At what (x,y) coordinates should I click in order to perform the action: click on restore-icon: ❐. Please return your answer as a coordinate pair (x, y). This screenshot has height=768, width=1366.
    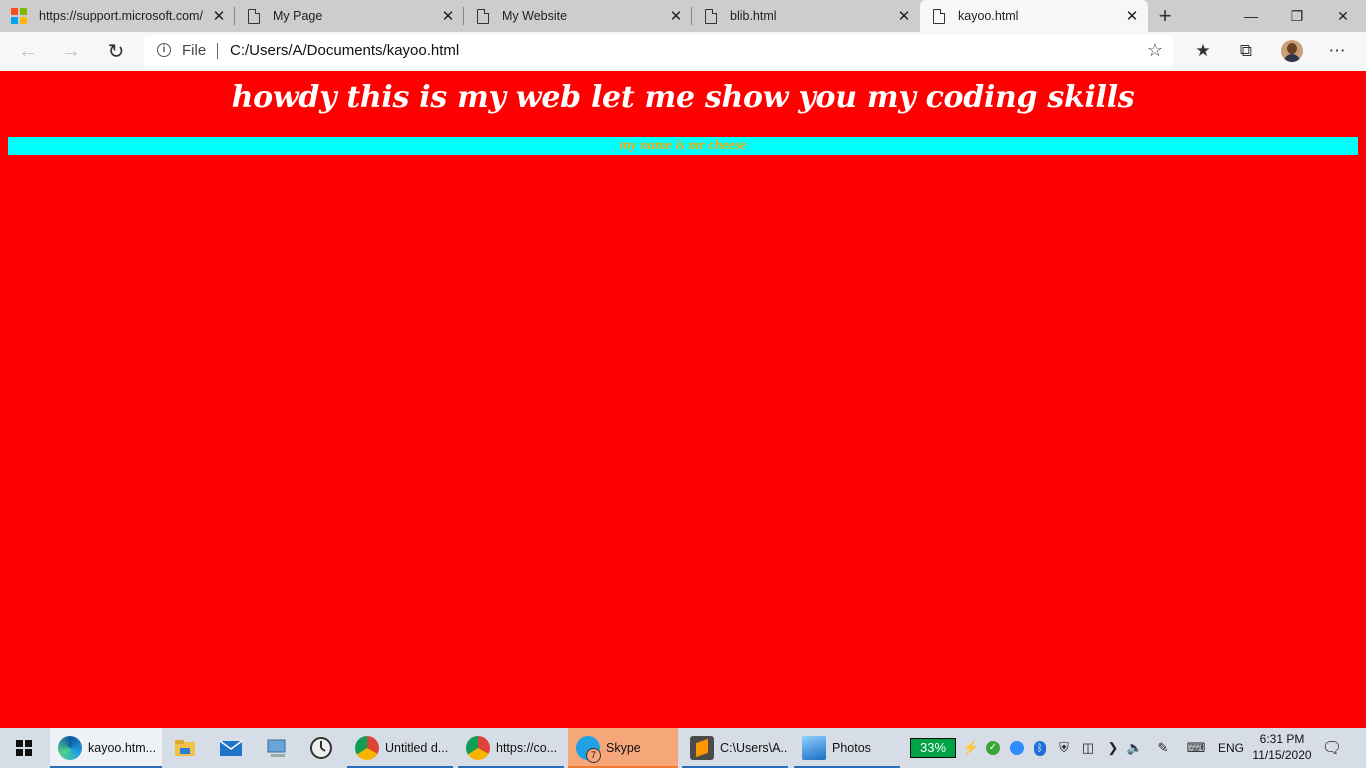
    Looking at the image, I should click on (1297, 15).